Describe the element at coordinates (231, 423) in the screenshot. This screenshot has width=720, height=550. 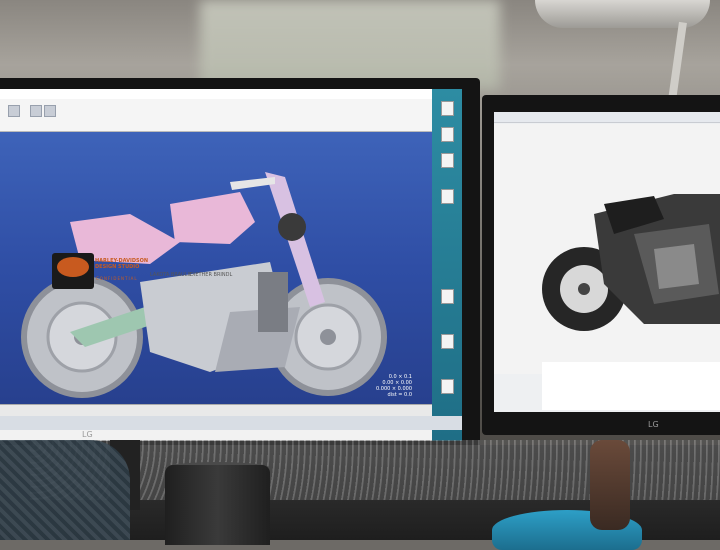
I see `taskbar` at that location.